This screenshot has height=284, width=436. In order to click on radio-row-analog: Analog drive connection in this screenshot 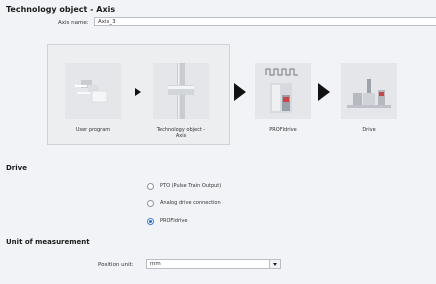, I will do `click(184, 203)`.